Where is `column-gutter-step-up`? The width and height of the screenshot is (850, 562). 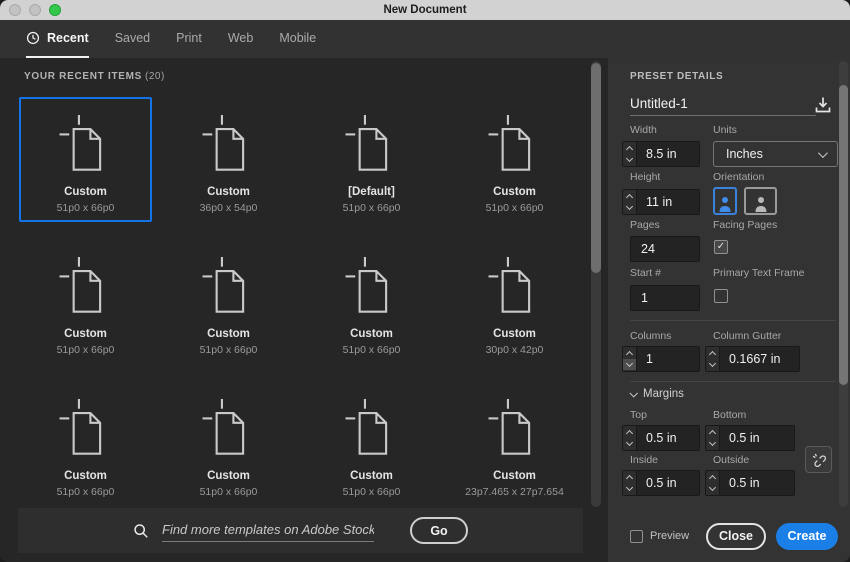
column-gutter-step-up is located at coordinates (712, 353).